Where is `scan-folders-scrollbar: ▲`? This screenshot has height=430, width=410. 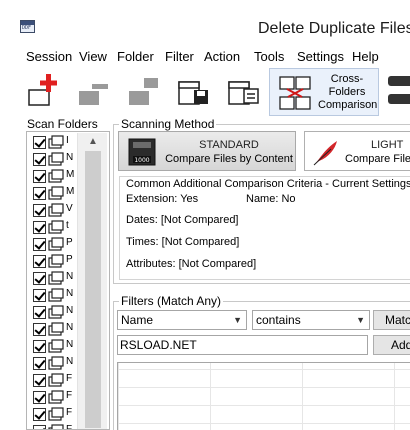 scan-folders-scrollbar: ▲ is located at coordinates (92, 281).